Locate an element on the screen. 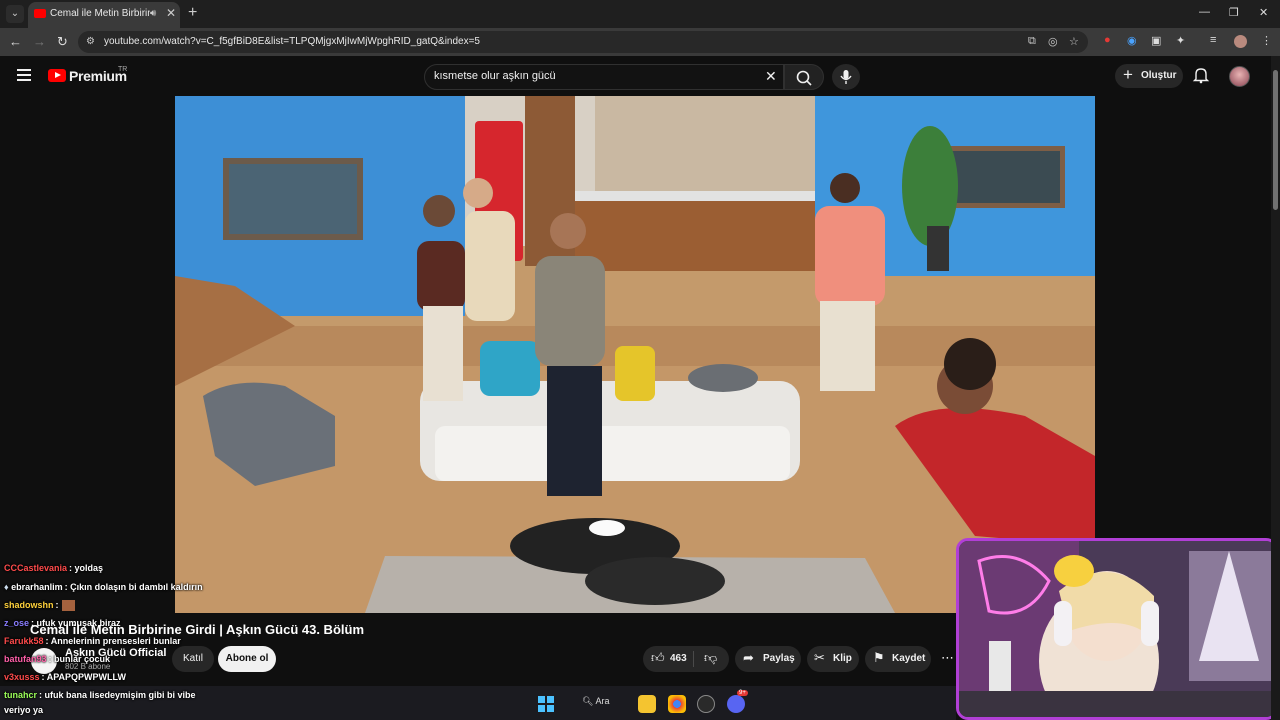 This screenshot has width=1280, height=720. chat-text: : yoldaş is located at coordinates (86, 568).